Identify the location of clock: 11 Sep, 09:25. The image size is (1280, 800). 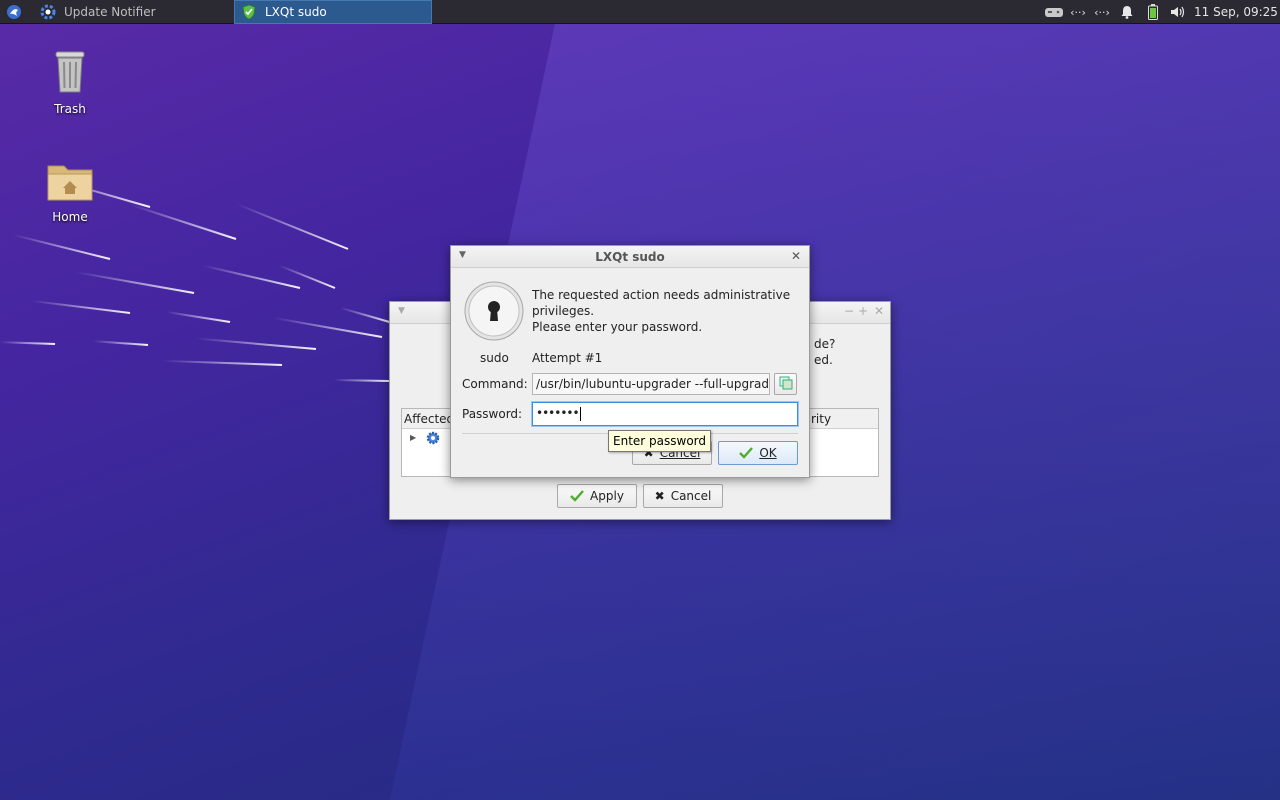
(1236, 12).